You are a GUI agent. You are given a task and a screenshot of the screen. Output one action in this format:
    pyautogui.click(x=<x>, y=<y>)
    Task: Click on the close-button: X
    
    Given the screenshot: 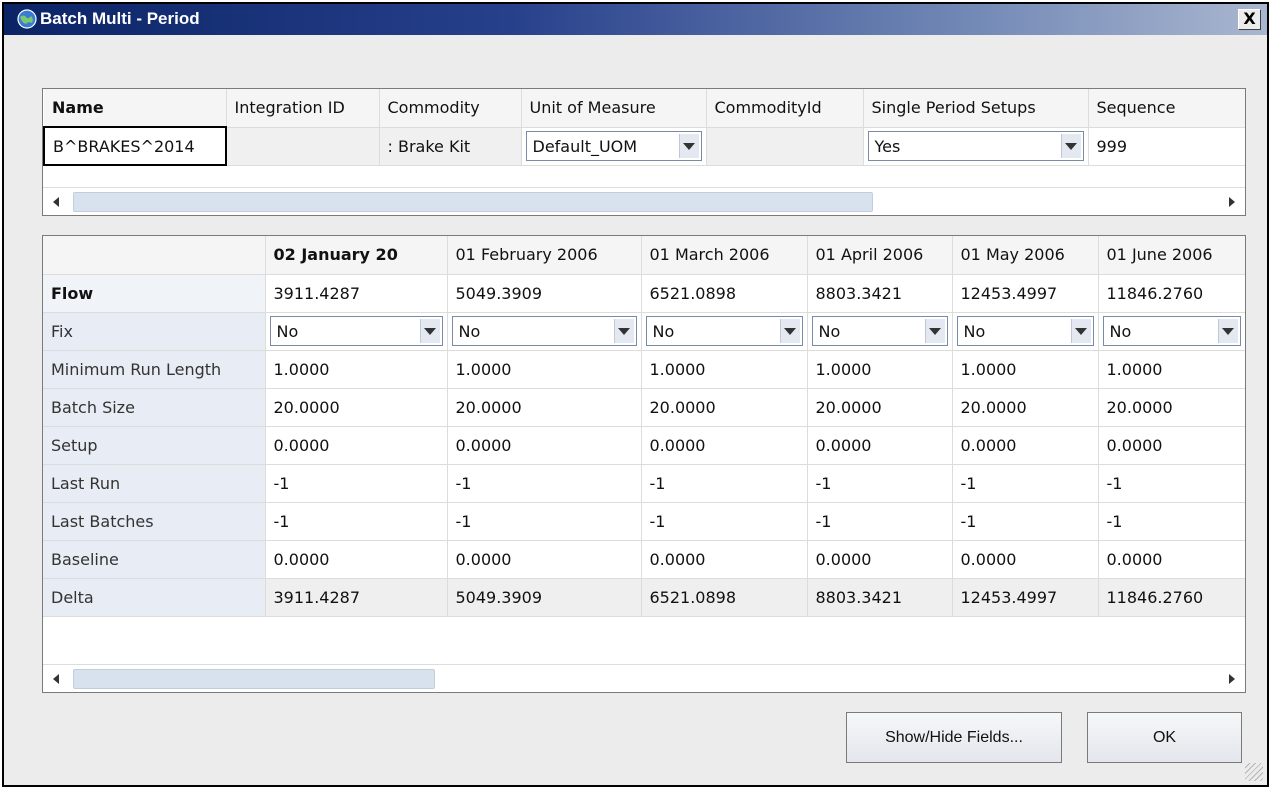 What is the action you would take?
    pyautogui.click(x=1249, y=19)
    